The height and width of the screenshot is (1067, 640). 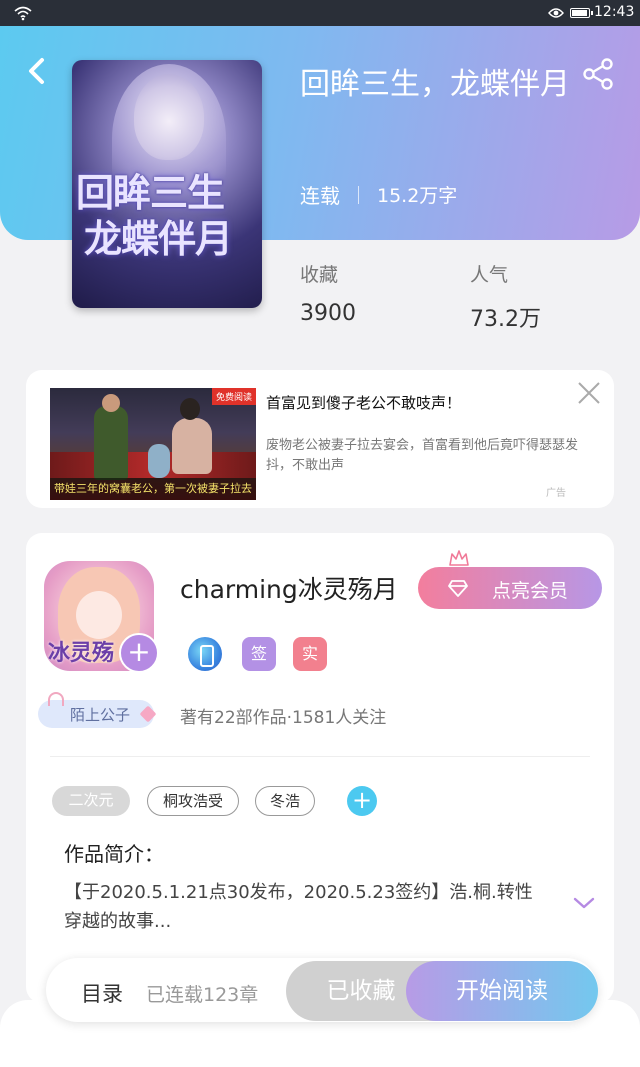 I want to click on battery-icon, so click(x=581, y=13).